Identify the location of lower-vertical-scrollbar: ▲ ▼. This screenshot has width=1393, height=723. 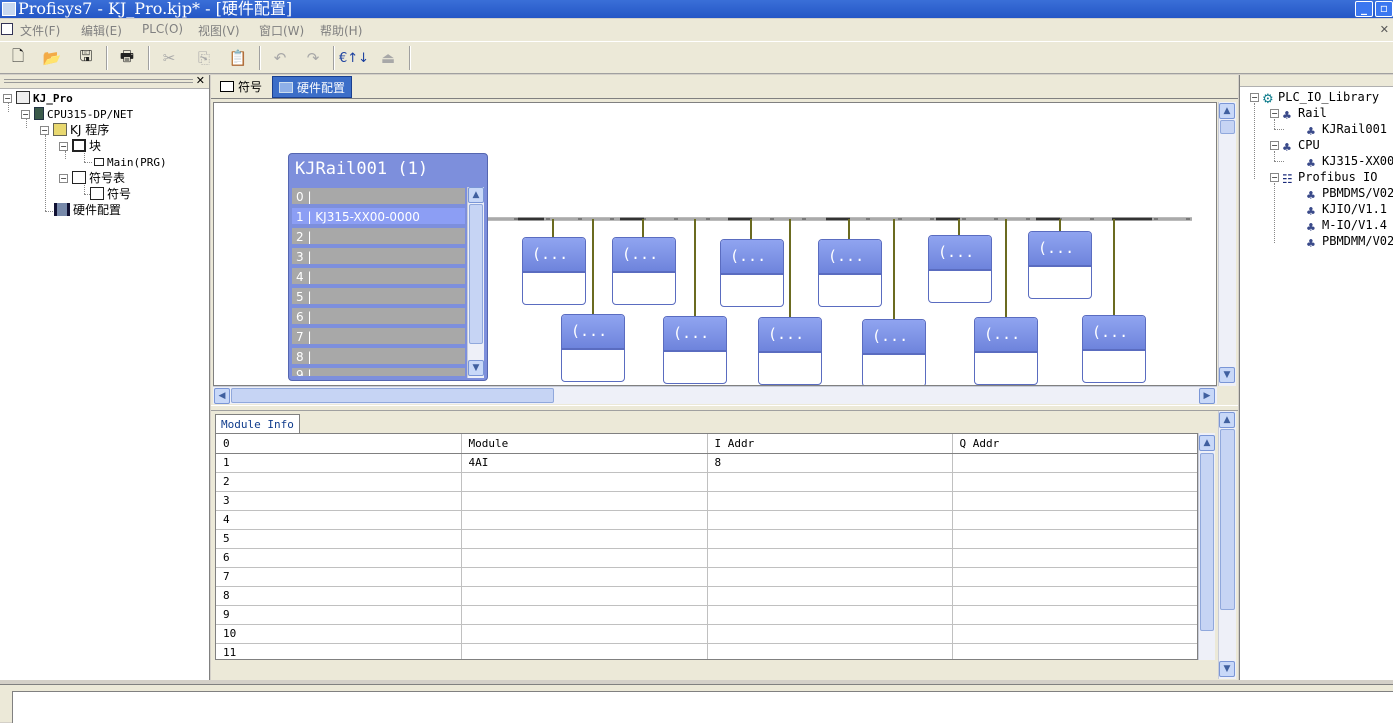
(1227, 545).